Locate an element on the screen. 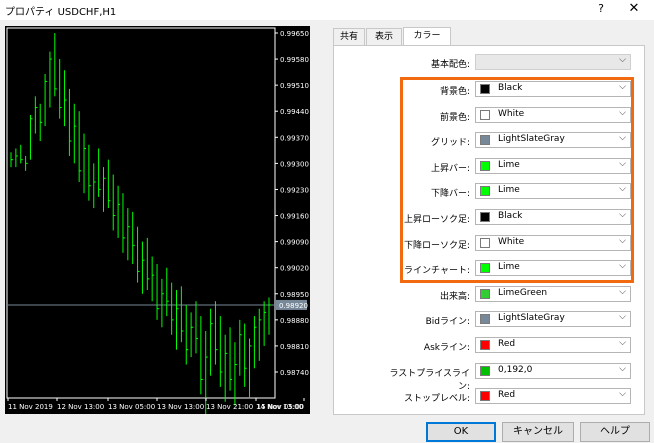  help-icon: ? is located at coordinates (601, 8).